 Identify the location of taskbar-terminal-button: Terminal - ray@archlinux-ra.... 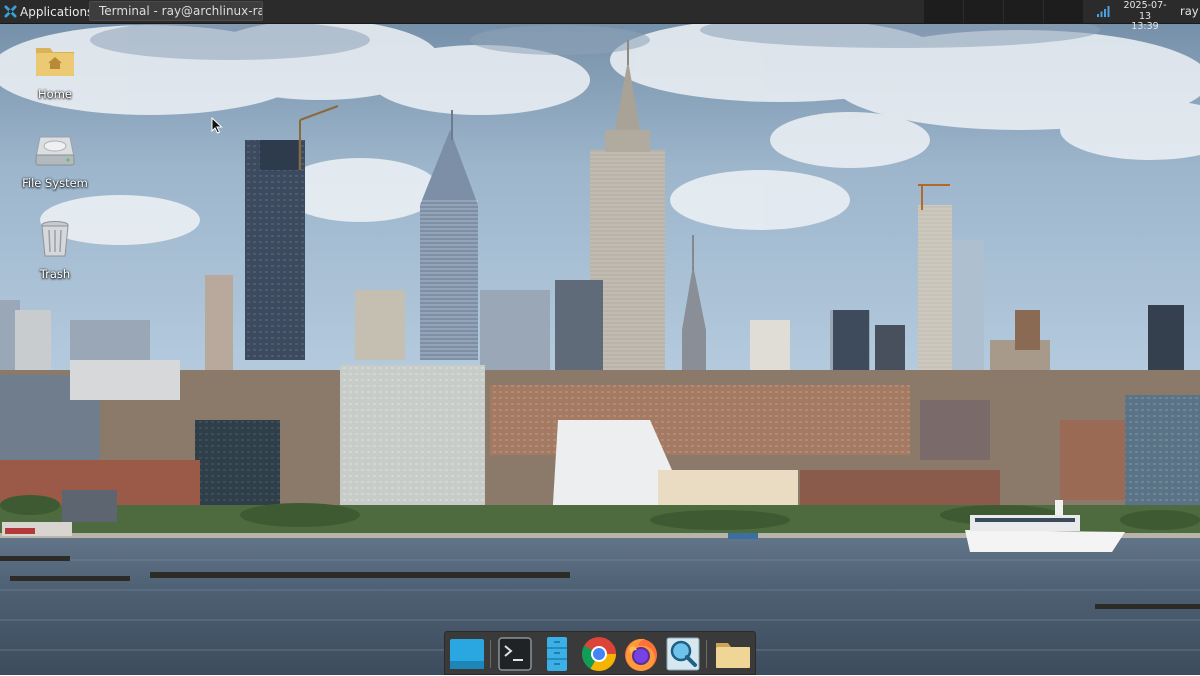
(176, 11).